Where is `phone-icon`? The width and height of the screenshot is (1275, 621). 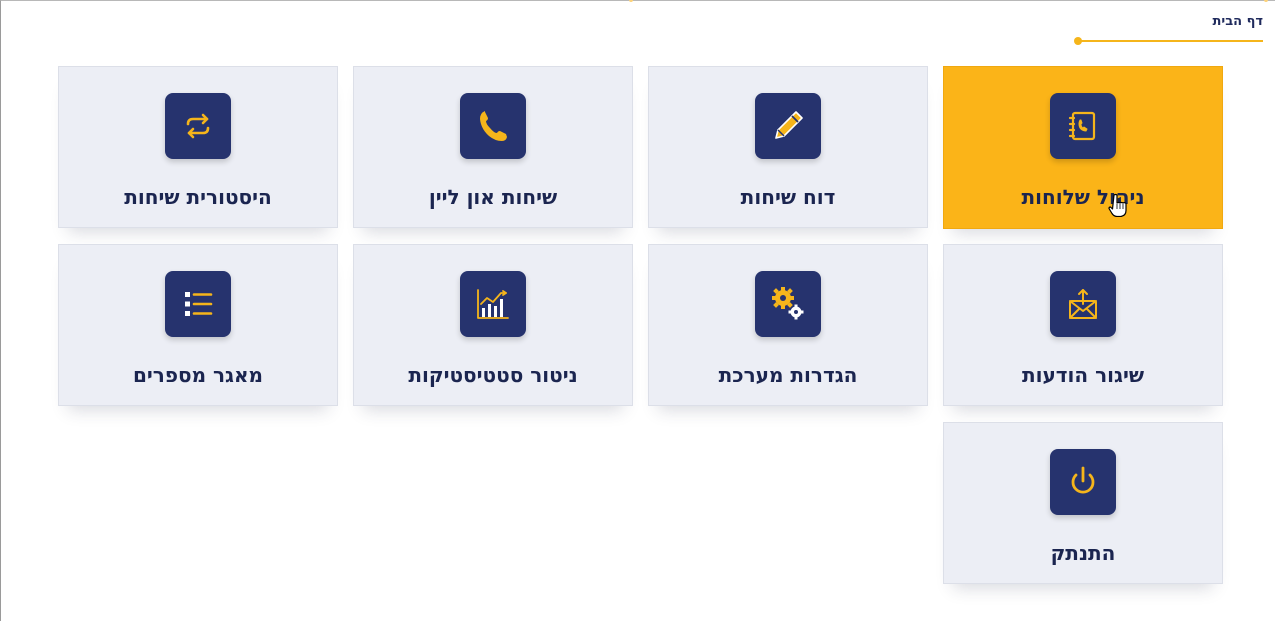
phone-icon is located at coordinates (493, 126).